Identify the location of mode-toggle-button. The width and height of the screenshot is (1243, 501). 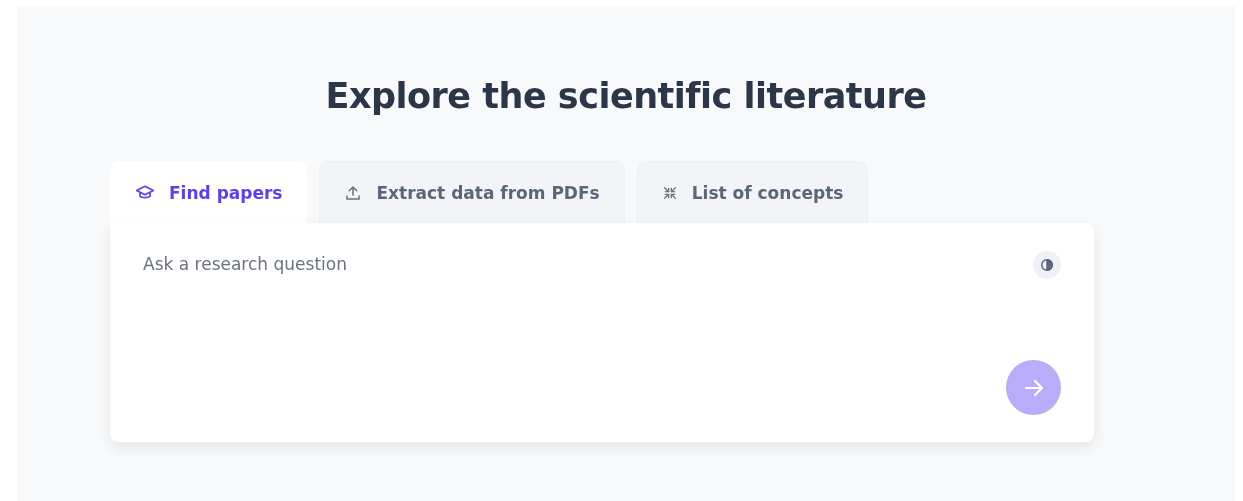
(1047, 265).